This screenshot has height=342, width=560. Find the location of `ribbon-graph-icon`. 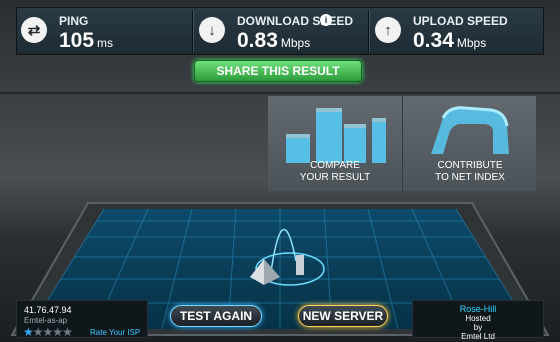

ribbon-graph-icon is located at coordinates (470, 130).